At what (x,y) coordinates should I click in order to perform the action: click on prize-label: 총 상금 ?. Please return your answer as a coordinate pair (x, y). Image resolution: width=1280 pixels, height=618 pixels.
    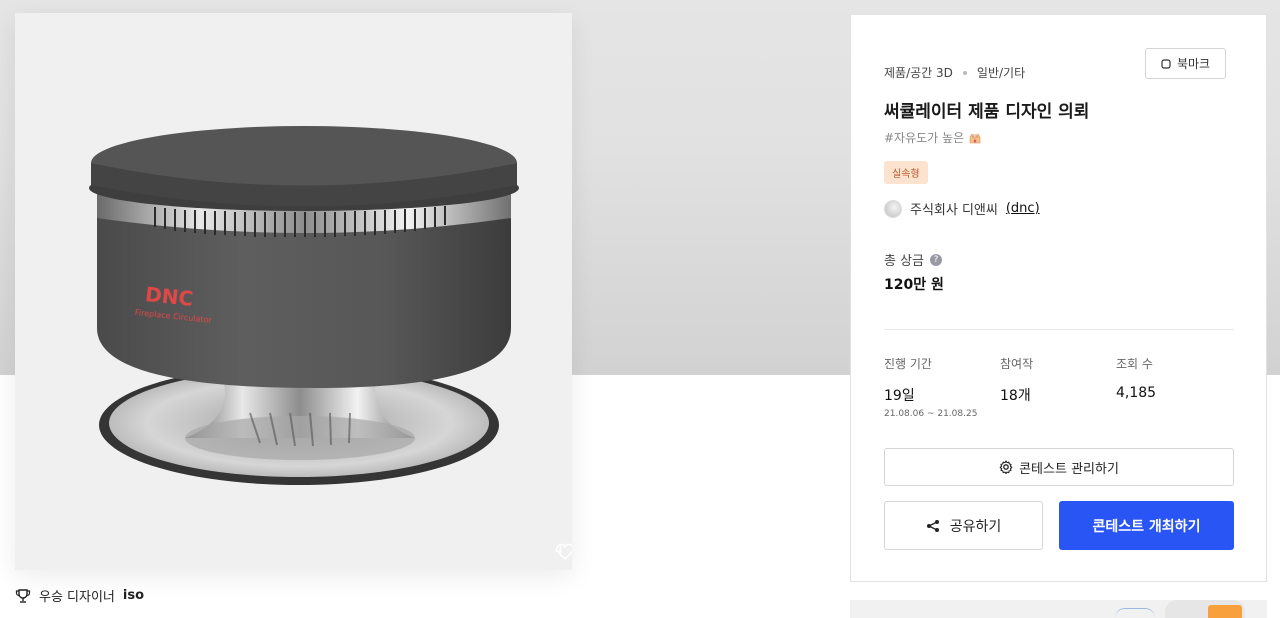
    Looking at the image, I should click on (913, 259).